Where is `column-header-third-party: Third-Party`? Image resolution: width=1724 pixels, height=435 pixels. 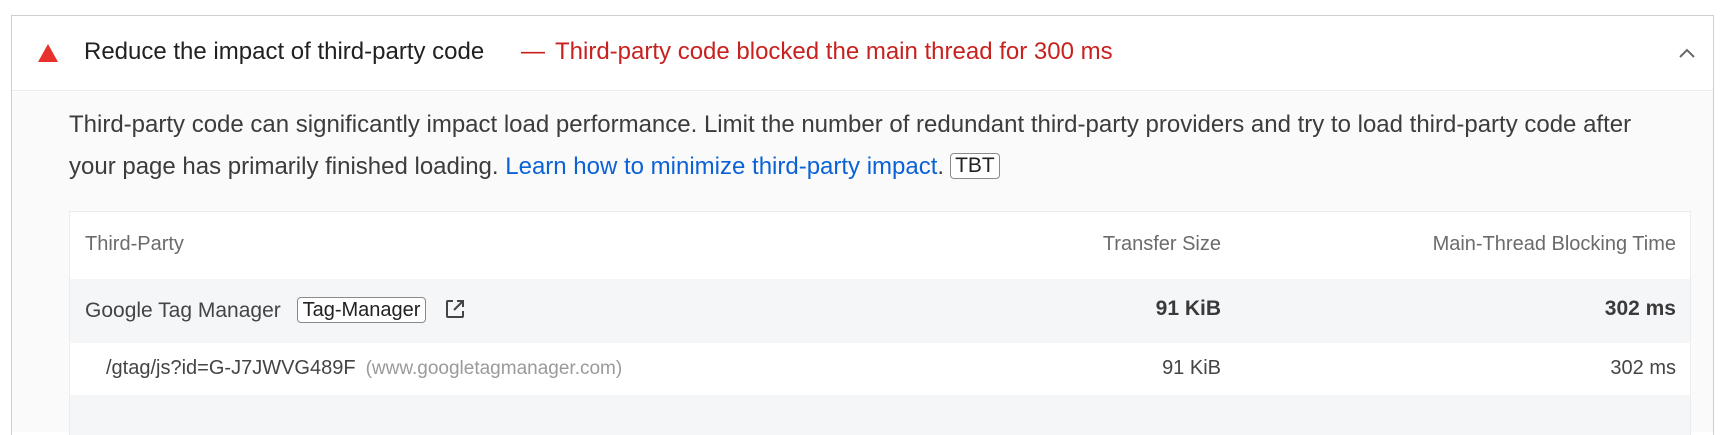
column-header-third-party: Third-Party is located at coordinates (134, 244).